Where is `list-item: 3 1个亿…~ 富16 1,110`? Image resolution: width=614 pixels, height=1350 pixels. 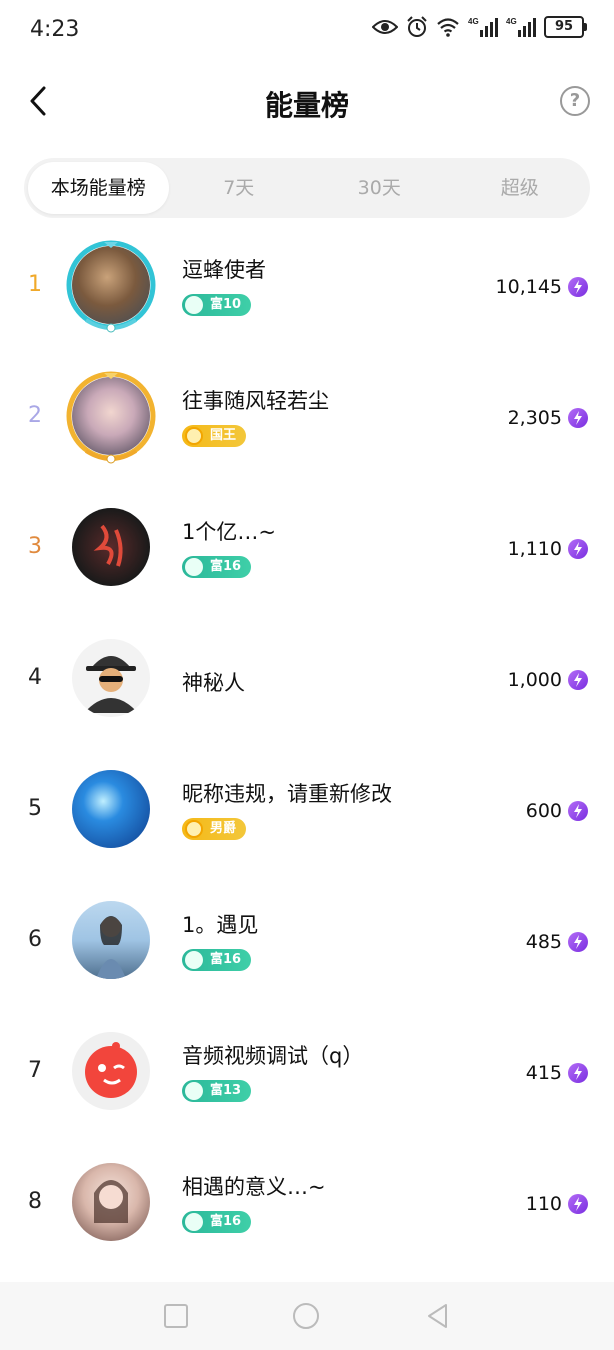 list-item: 3 1个亿…~ 富16 1,110 is located at coordinates (307, 549).